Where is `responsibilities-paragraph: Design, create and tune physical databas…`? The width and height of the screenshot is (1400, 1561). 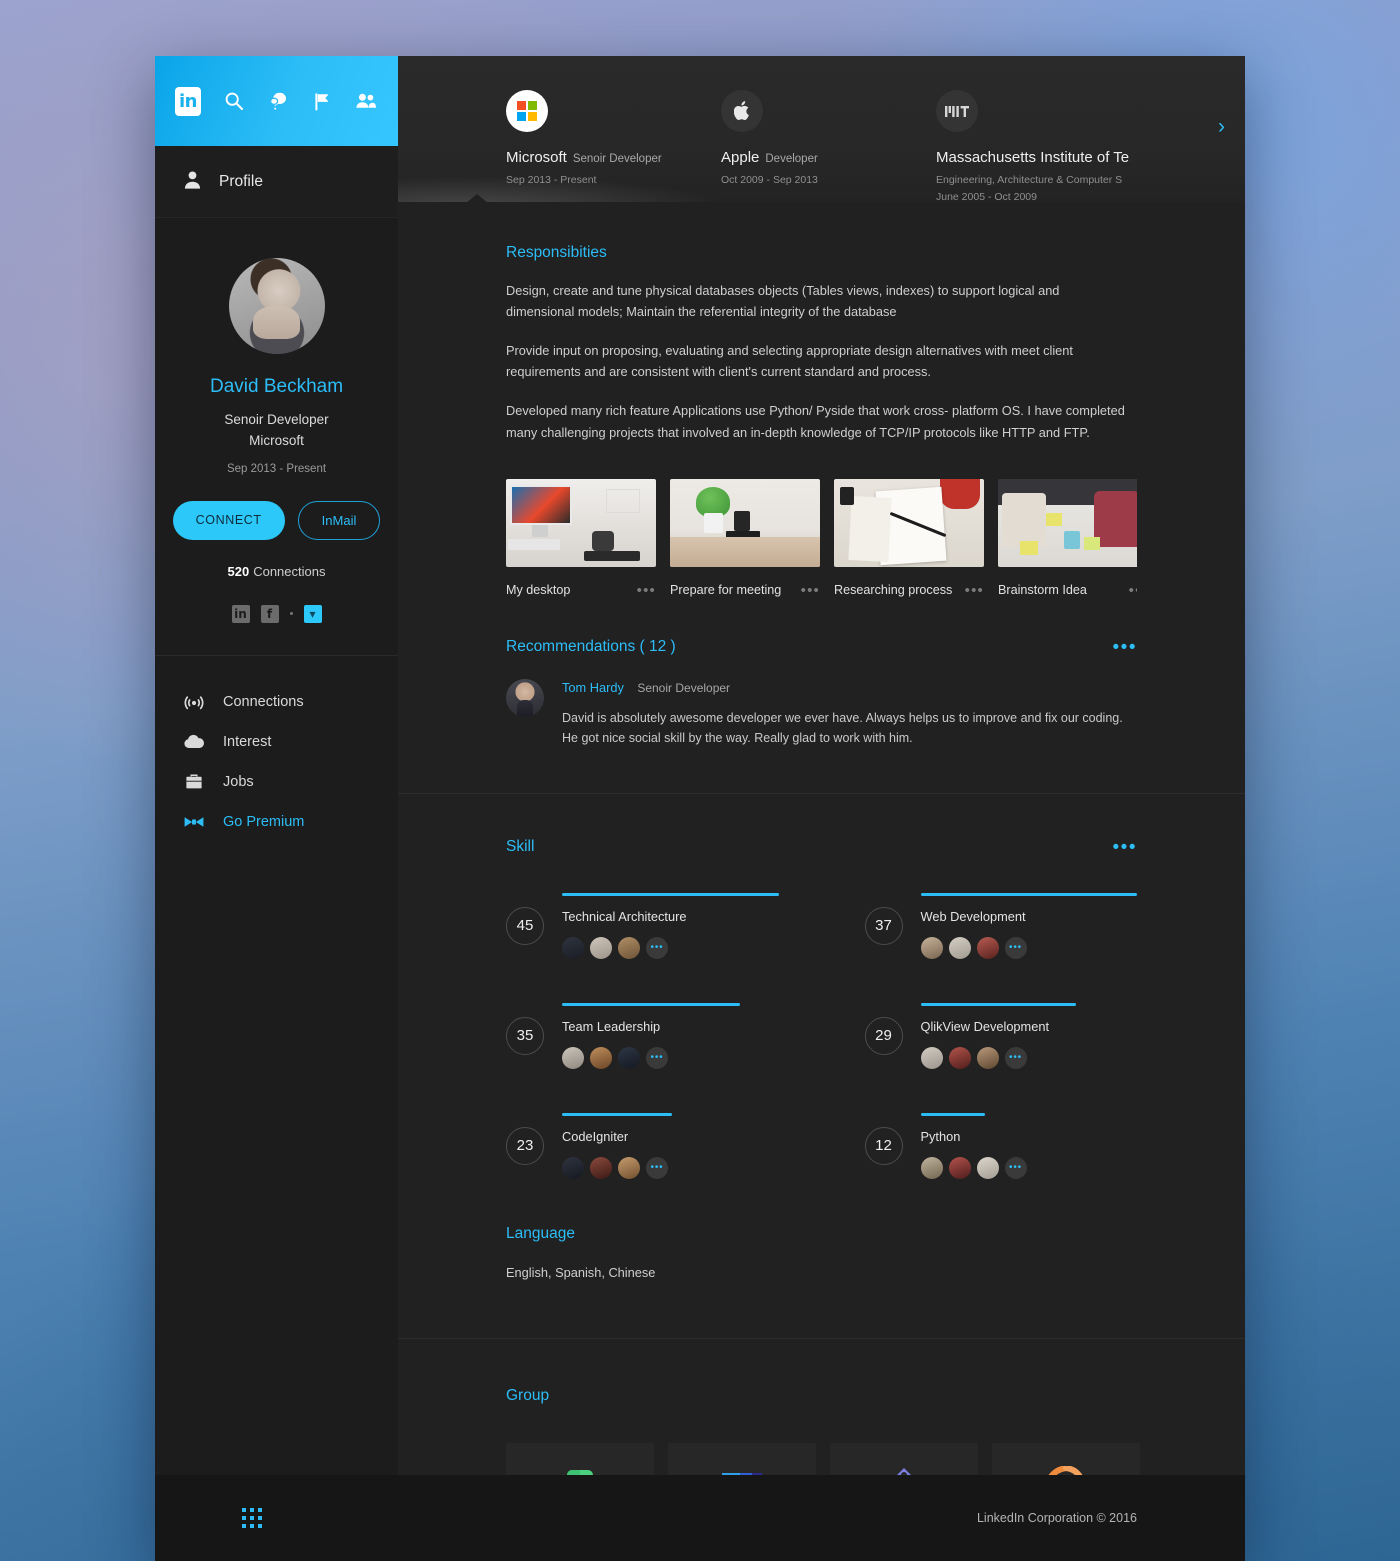
responsibilities-paragraph: Design, create and tune physical databas… is located at coordinates (783, 301).